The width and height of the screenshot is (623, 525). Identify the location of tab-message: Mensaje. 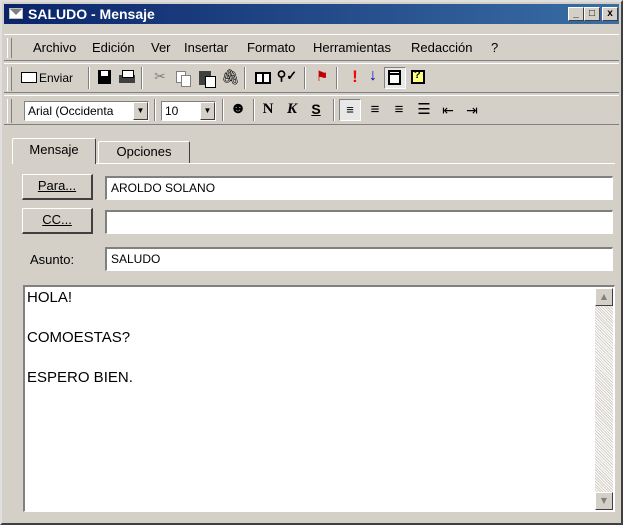
(54, 151).